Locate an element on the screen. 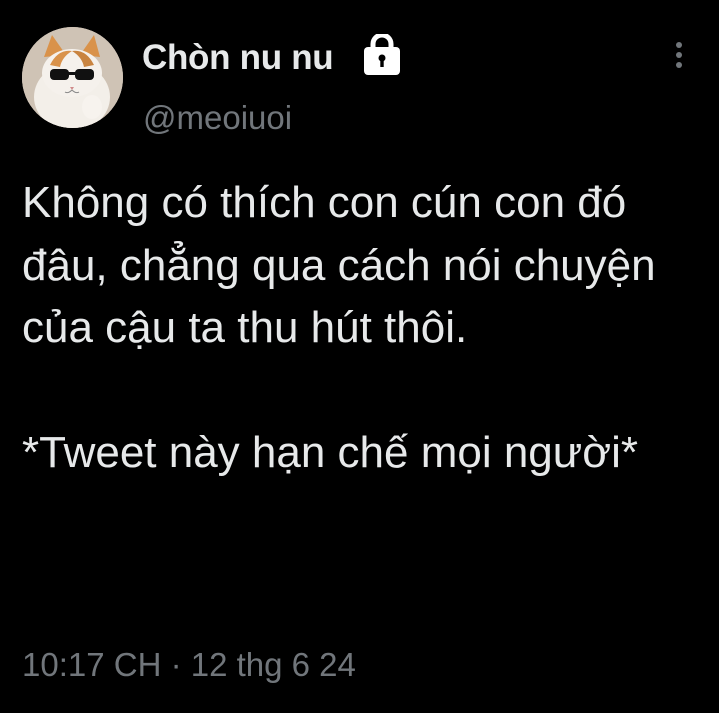  more-vertical-icon is located at coordinates (679, 55).